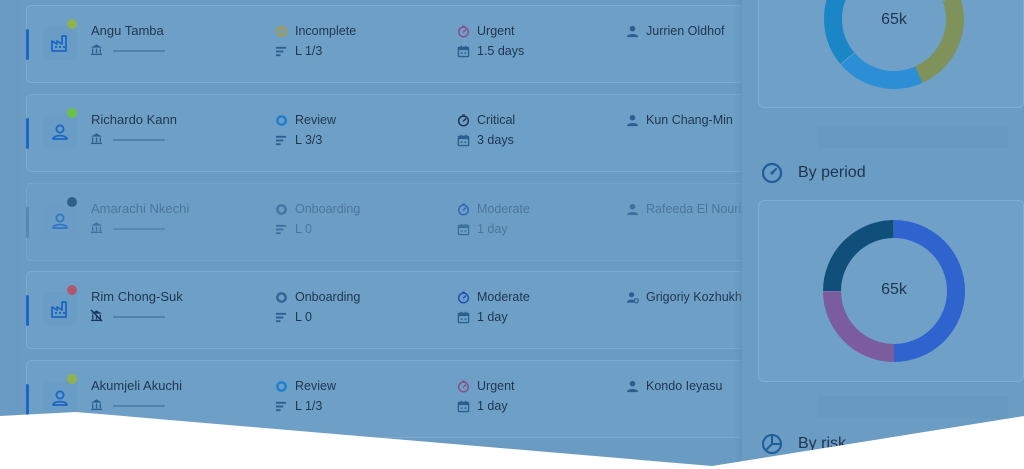  I want to click on period-chart-value: 65k, so click(894, 289).